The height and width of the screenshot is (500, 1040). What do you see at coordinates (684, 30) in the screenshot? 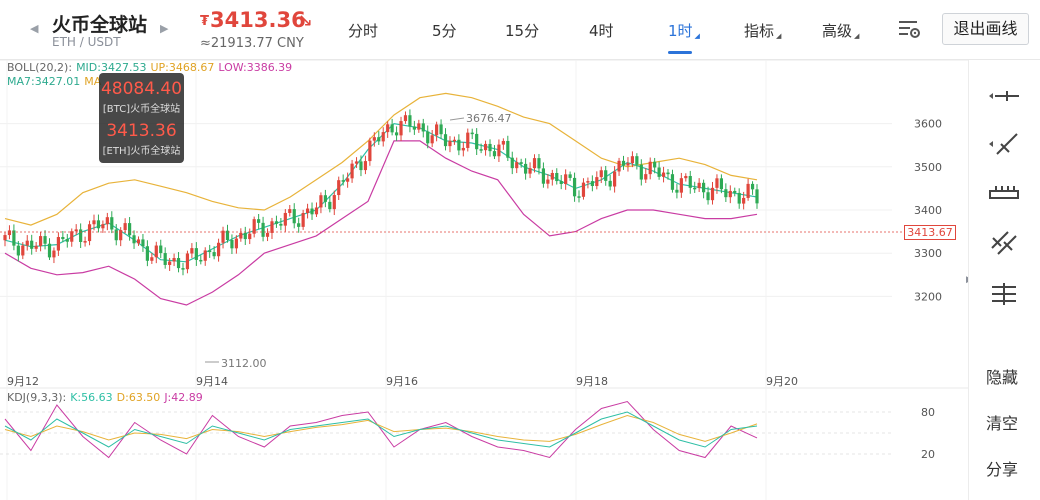
I see `tab-1hour: 1时 ◢` at bounding box center [684, 30].